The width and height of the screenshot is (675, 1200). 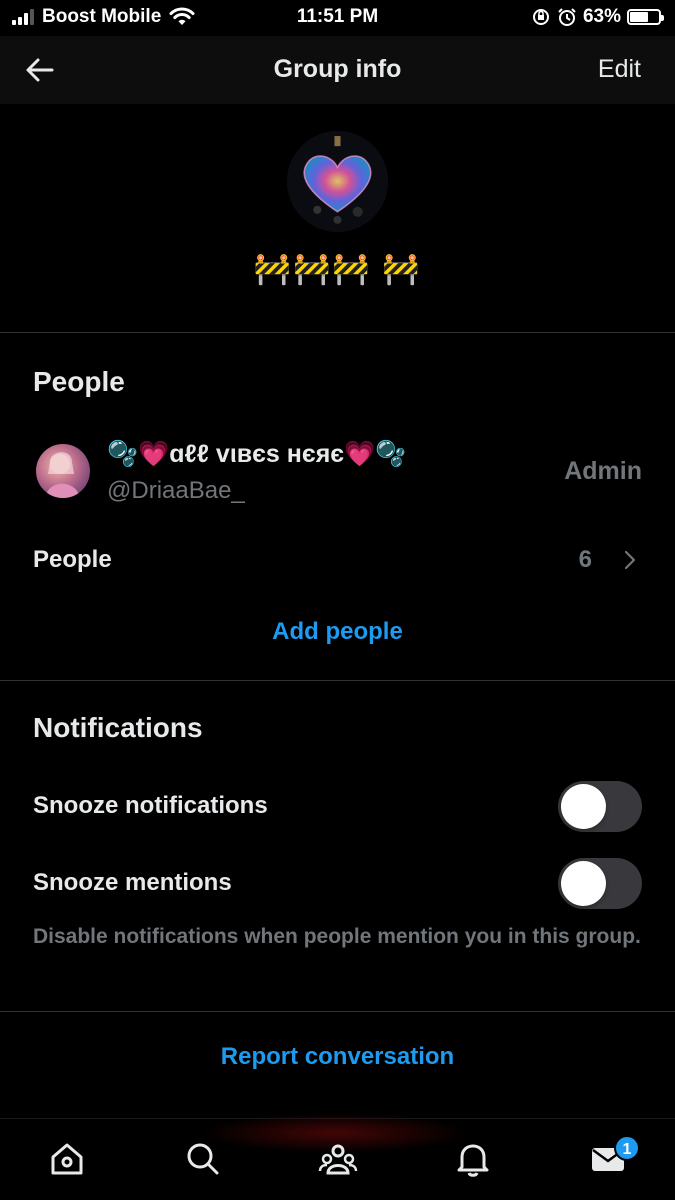 I want to click on page-title: Group info, so click(x=337, y=69).